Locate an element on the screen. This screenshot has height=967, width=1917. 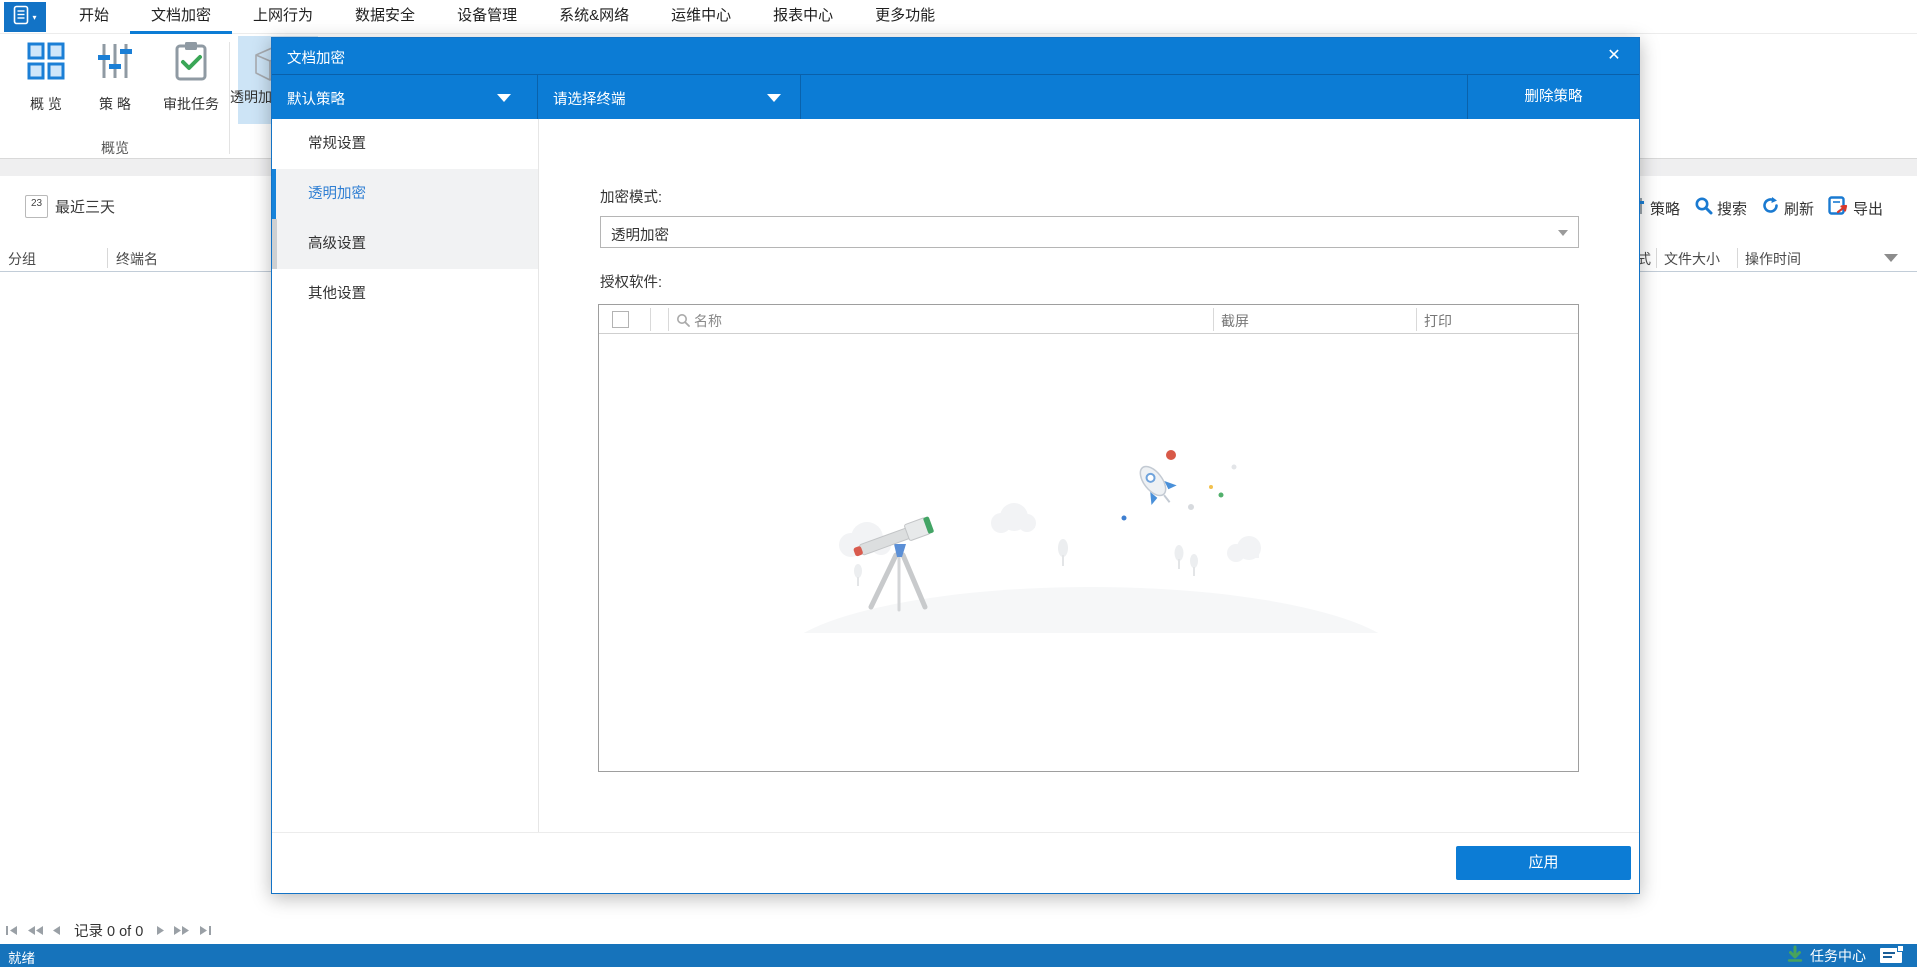
menu-item-ops-center: 运维中心 is located at coordinates (701, 17).